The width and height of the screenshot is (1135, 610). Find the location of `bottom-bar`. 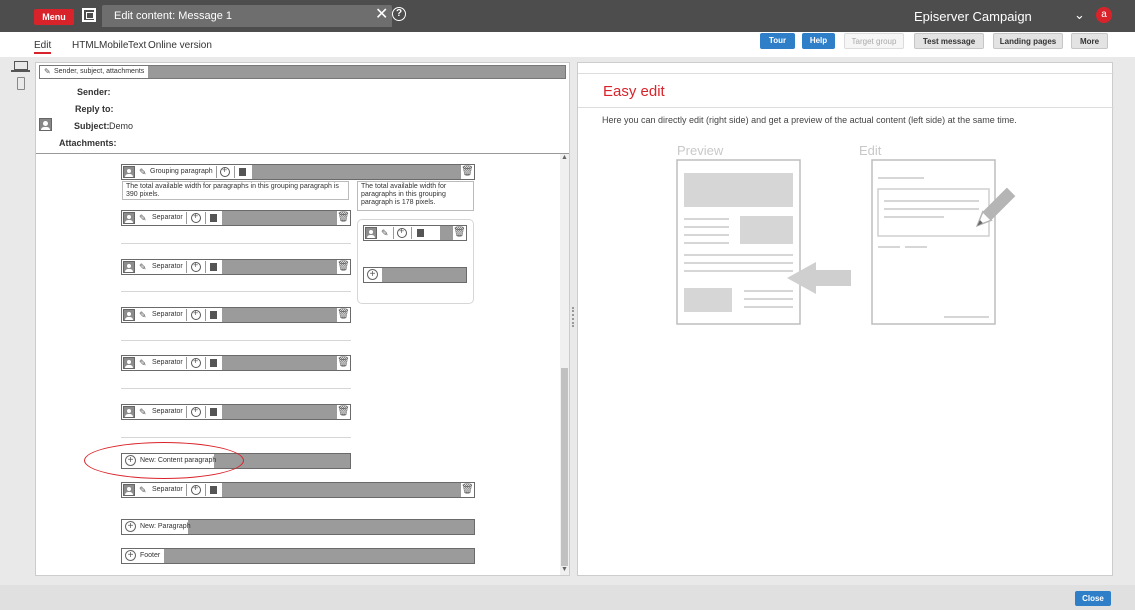

bottom-bar is located at coordinates (567, 597).